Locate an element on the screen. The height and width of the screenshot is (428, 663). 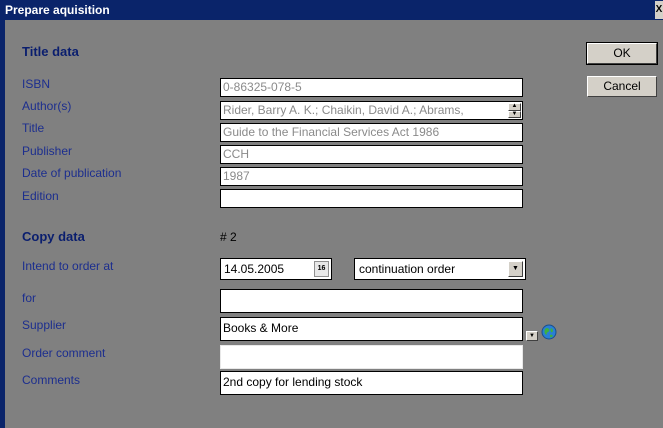
title-label: Title is located at coordinates (33, 128).